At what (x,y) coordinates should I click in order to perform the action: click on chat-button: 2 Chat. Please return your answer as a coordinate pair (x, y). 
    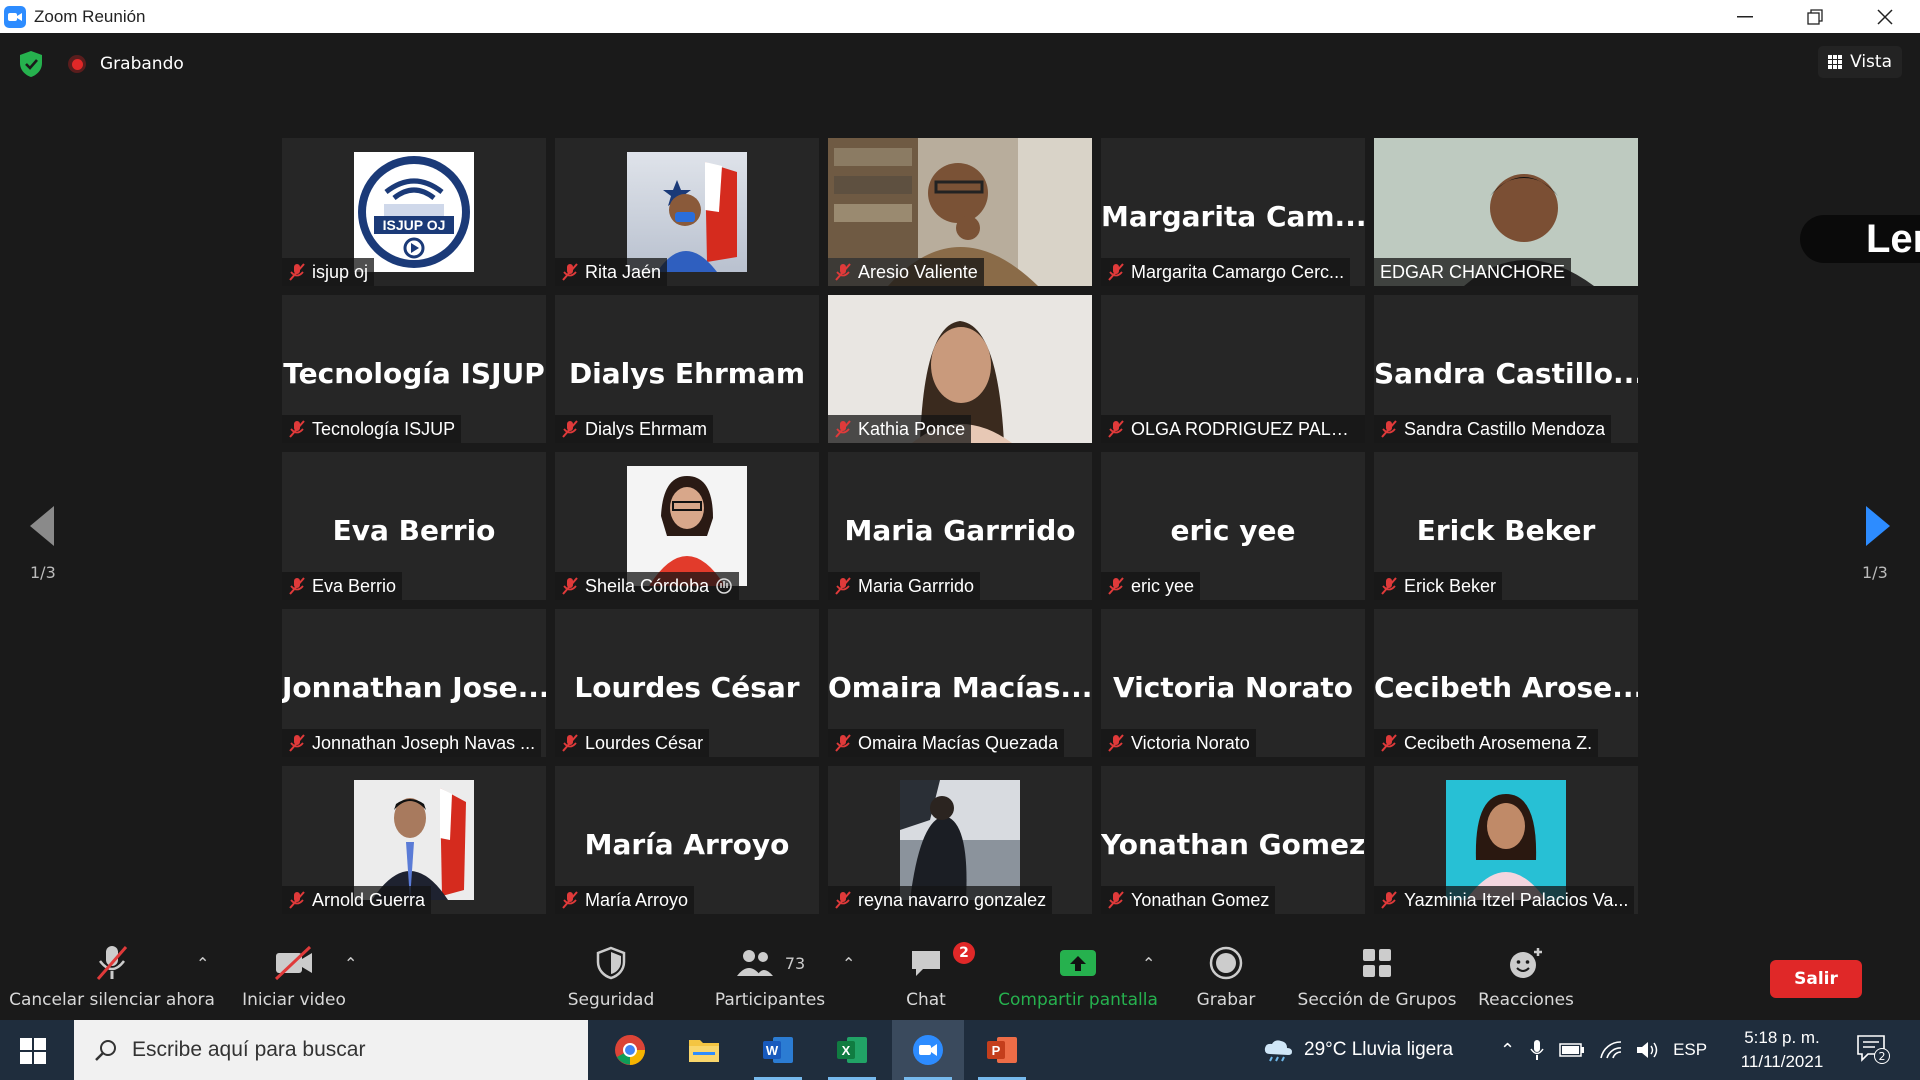
    Looking at the image, I should click on (931, 976).